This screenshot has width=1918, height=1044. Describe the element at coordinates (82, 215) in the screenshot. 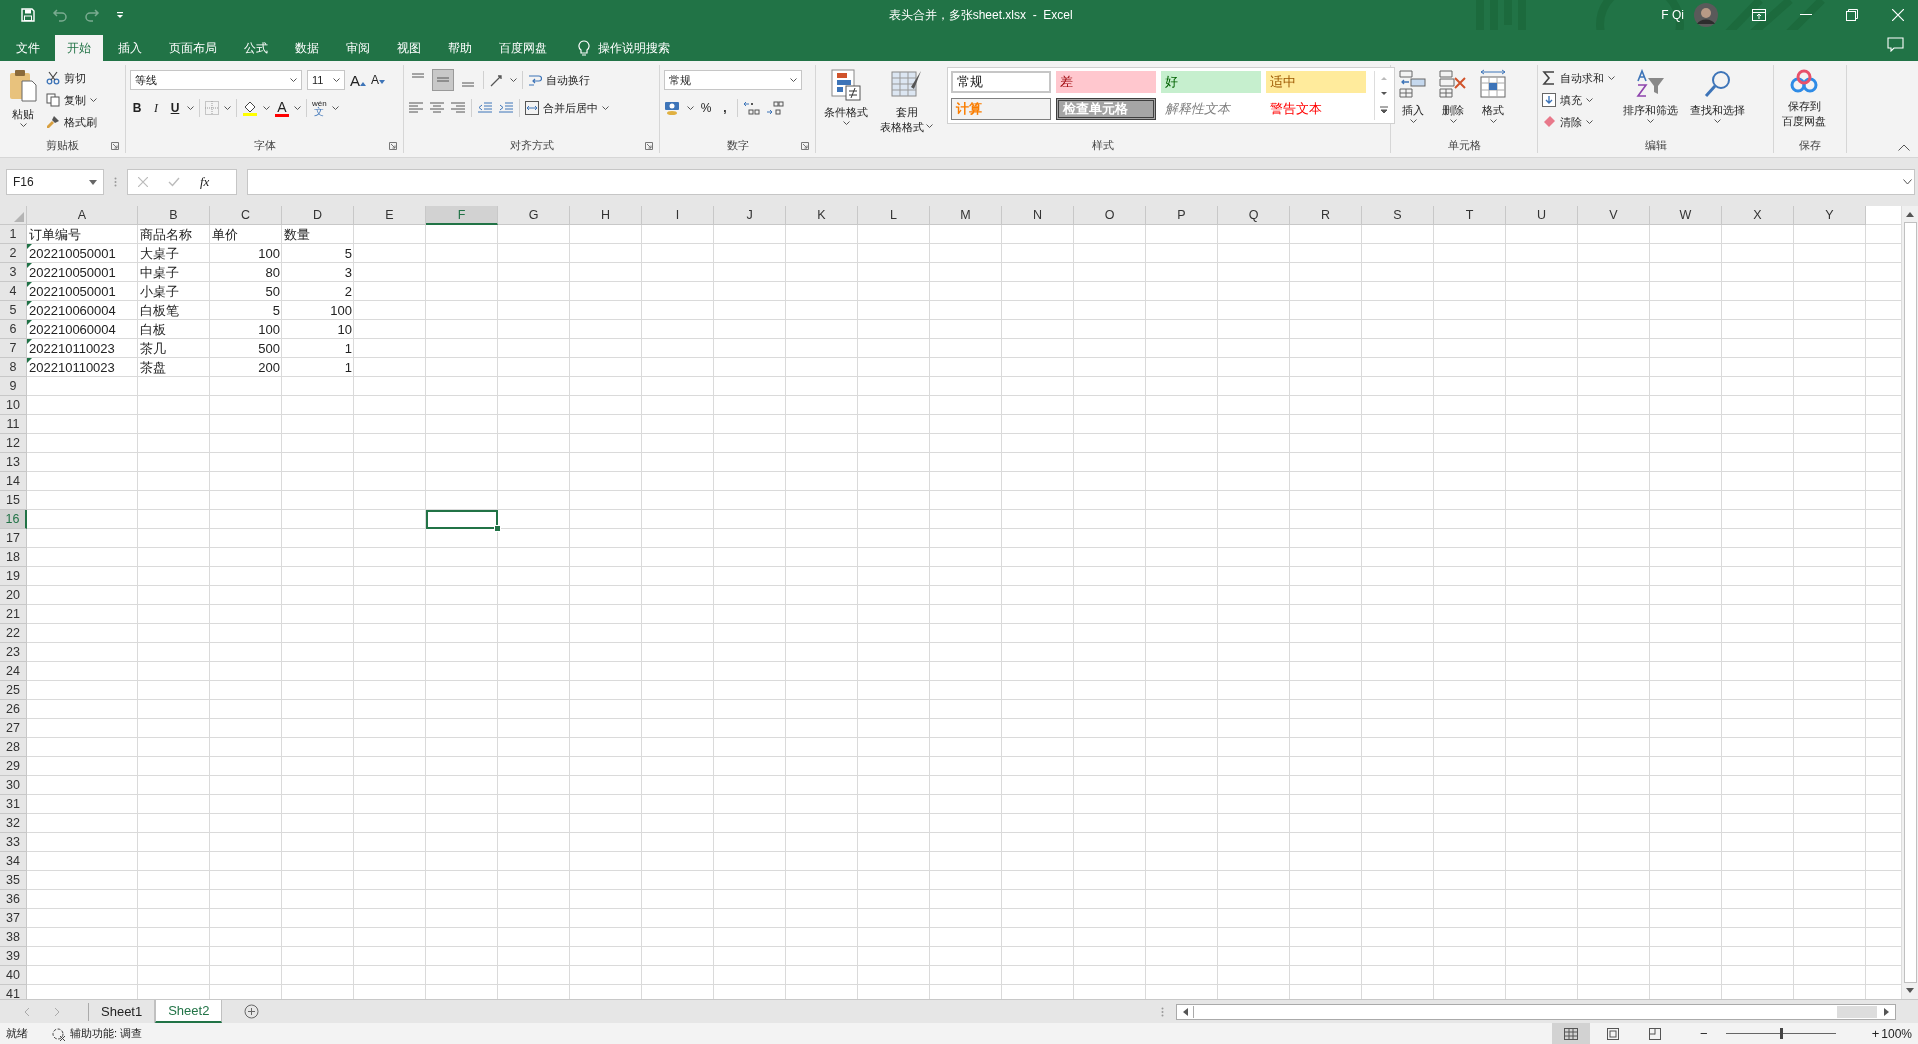

I see `column-header: A` at that location.